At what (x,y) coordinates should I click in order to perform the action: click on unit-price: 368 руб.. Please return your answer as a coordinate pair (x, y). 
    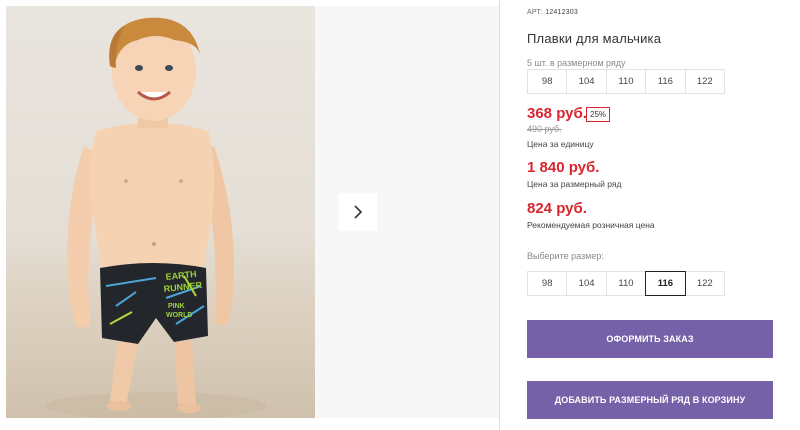
    Looking at the image, I should click on (557, 113).